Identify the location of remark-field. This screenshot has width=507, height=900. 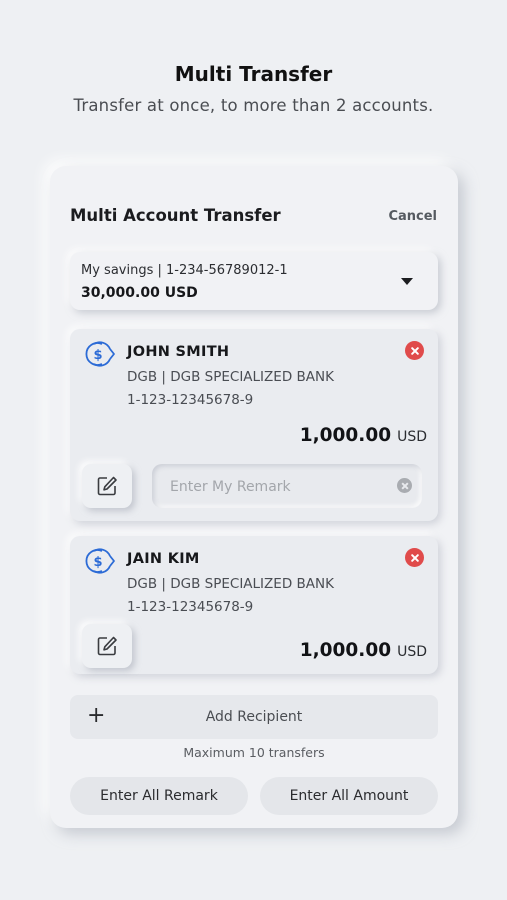
(287, 486).